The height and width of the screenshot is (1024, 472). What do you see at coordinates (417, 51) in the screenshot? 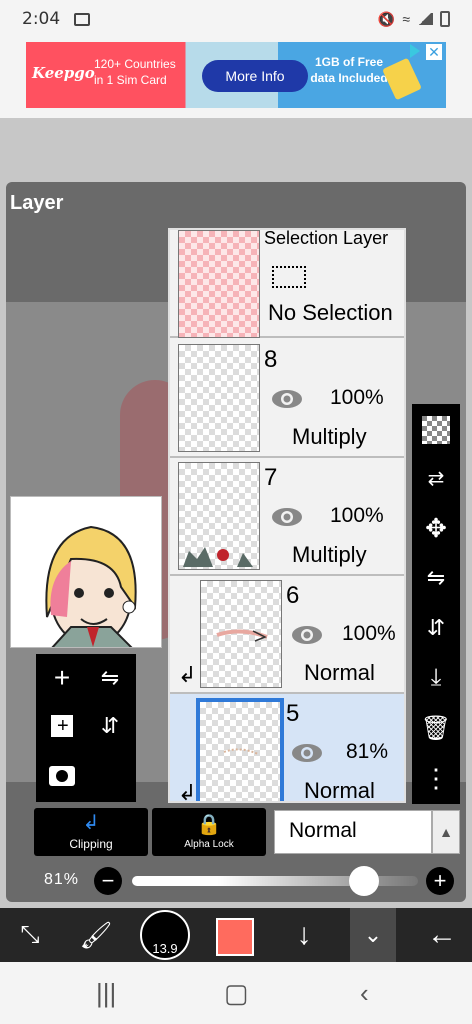
I see `ad-info-icon` at bounding box center [417, 51].